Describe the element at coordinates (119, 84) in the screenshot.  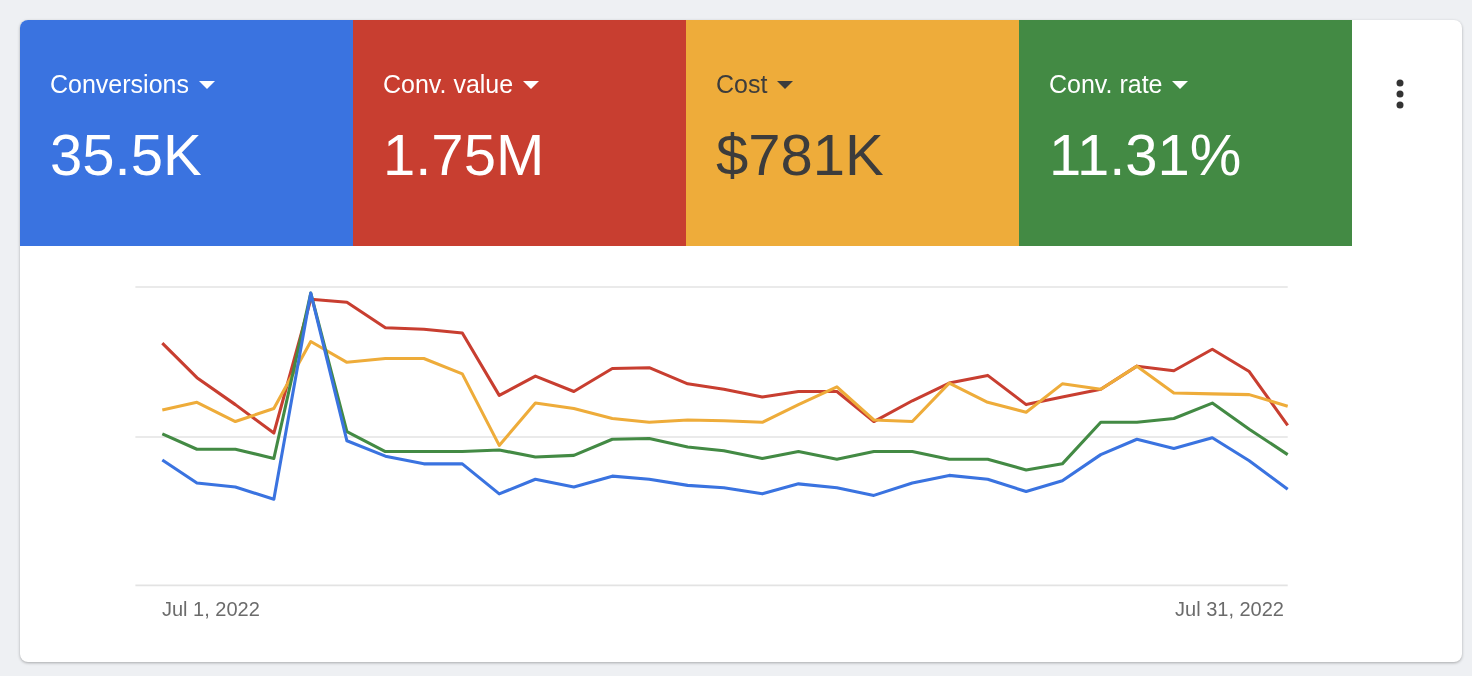
I see `metric-label: Conversions` at that location.